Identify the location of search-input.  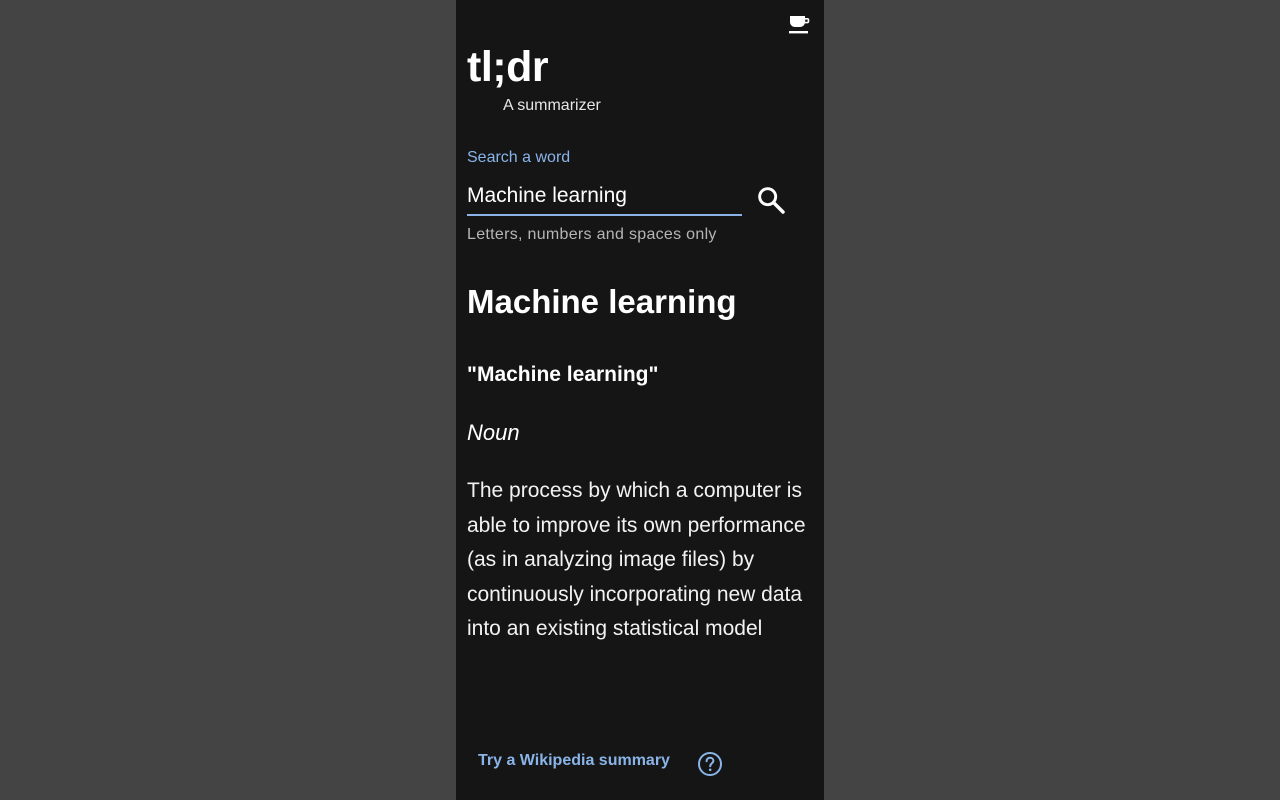
(604, 197).